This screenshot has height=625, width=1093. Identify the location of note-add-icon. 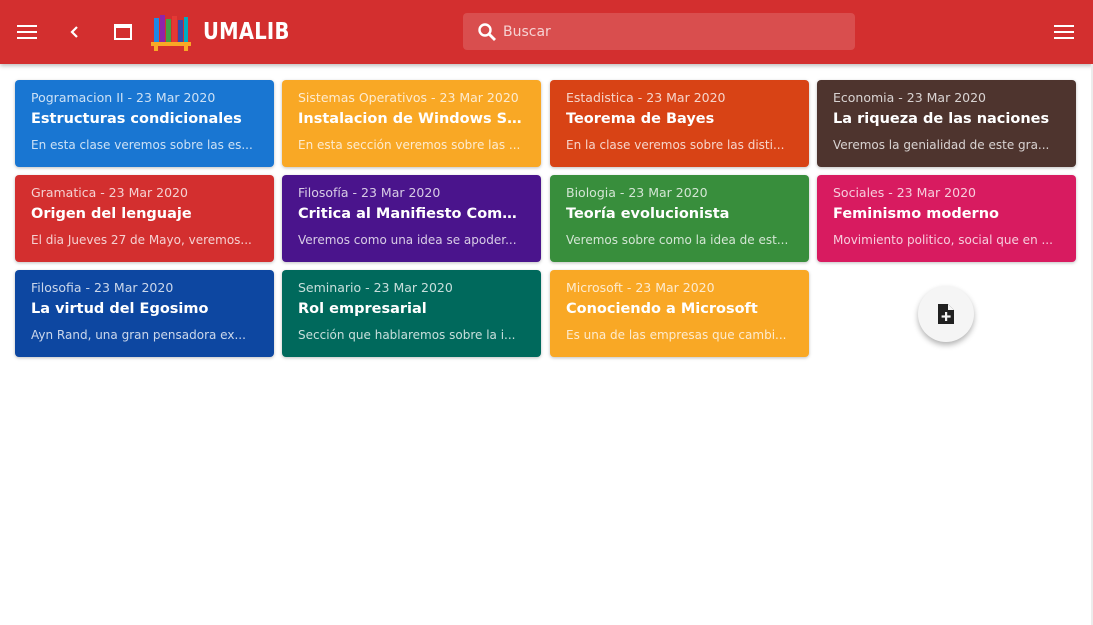
(946, 314).